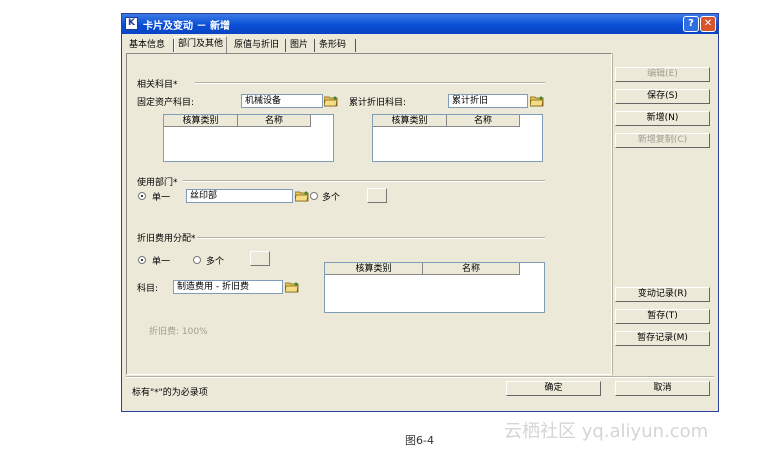 Image resolution: width=770 pixels, height=453 pixels. Describe the element at coordinates (248, 138) in the screenshot. I see `fixed-asset-assist-grid: 核算类别 名称` at that location.